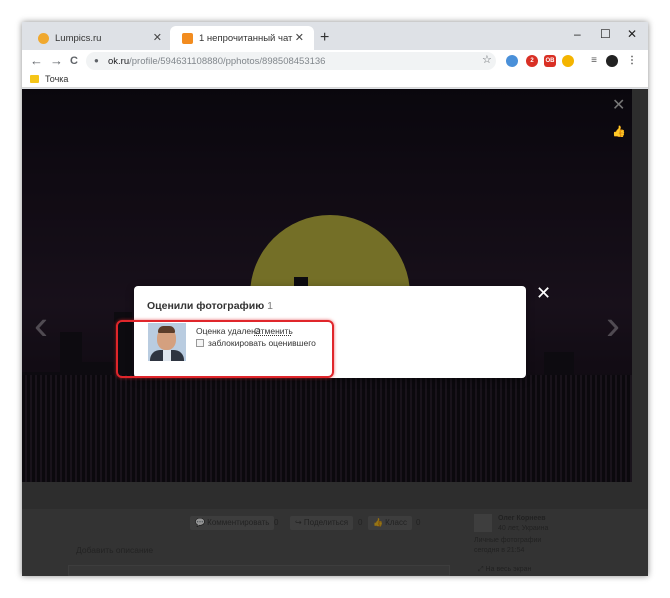 The height and width of the screenshot is (598, 670). Describe the element at coordinates (613, 325) in the screenshot. I see `next-photo-arrow-icon: ›` at that location.